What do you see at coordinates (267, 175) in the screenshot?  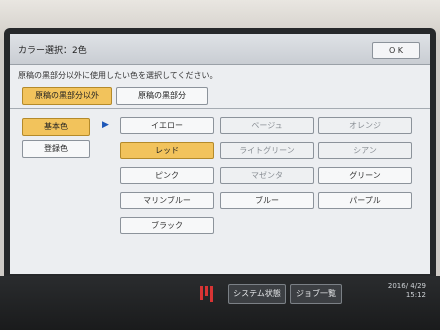 I see `color-magenta-button: マゼンタ` at bounding box center [267, 175].